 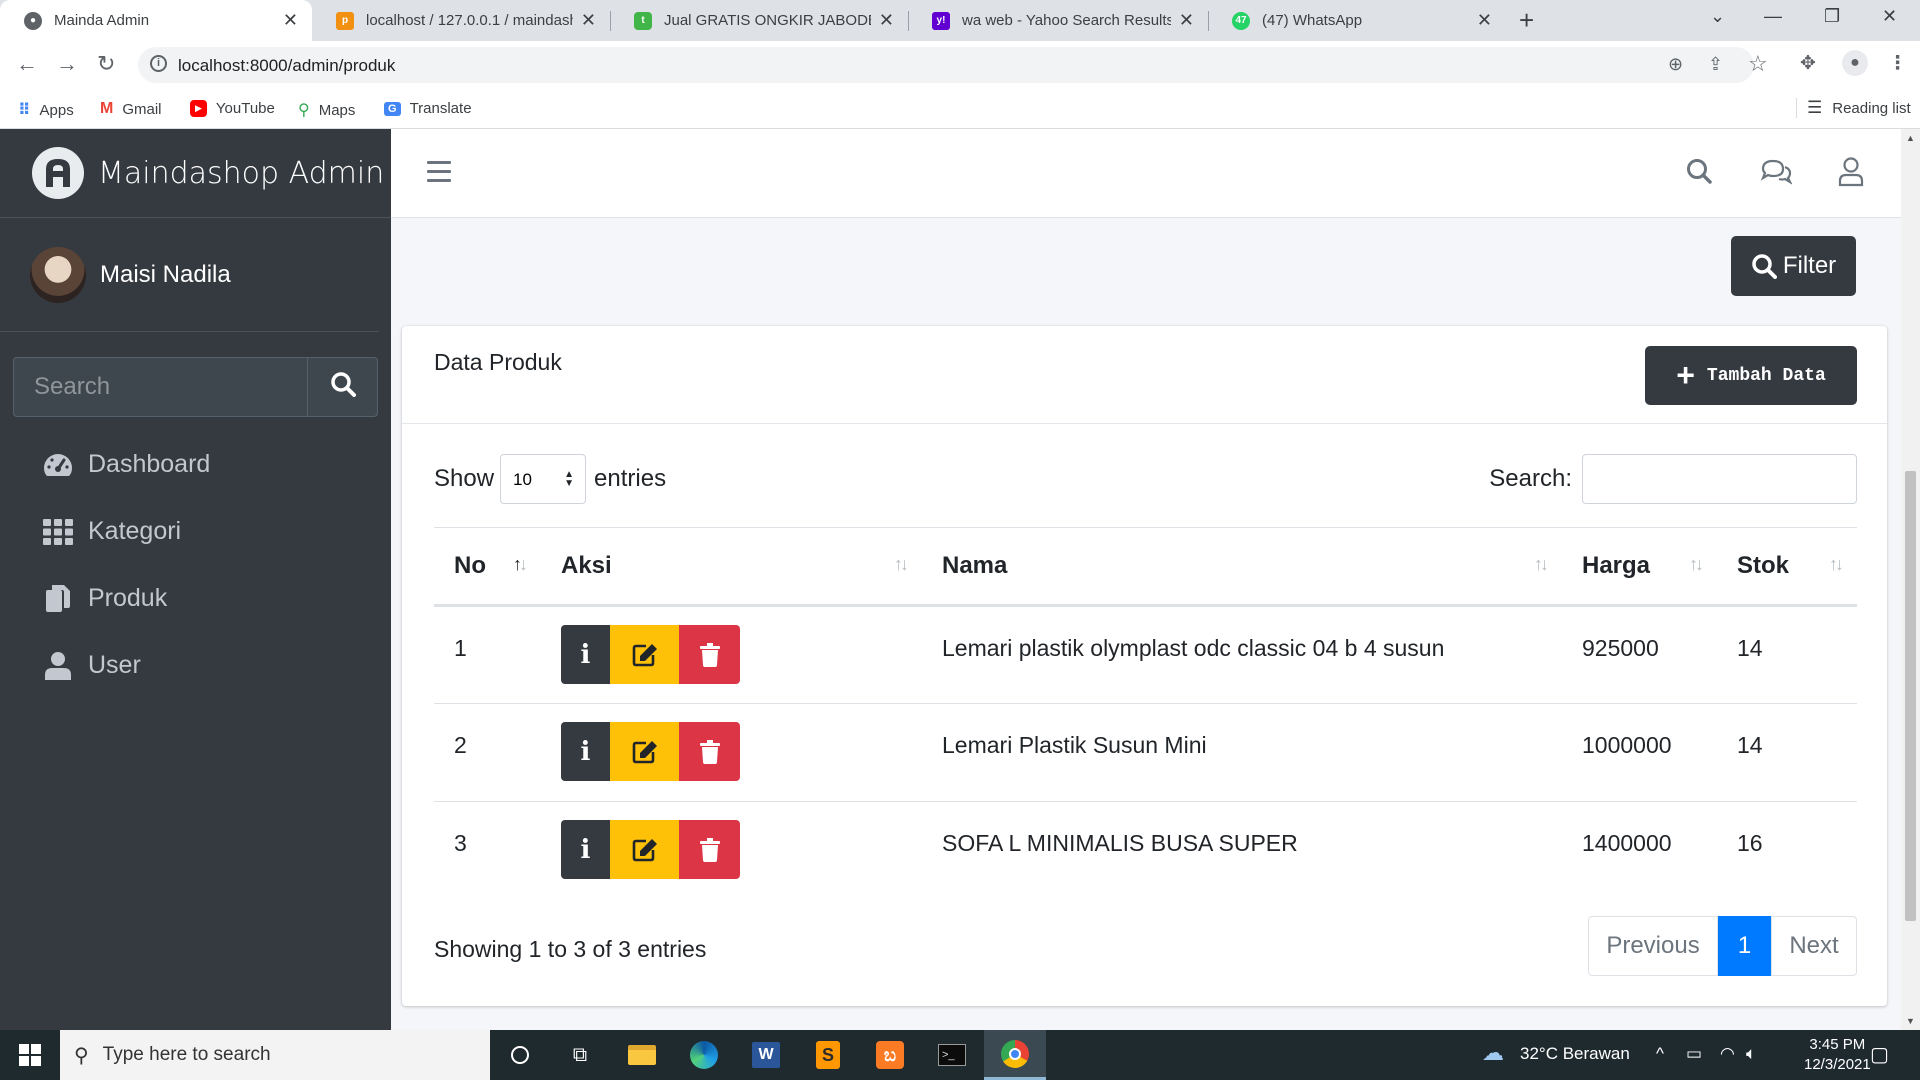 What do you see at coordinates (326, 110) in the screenshot?
I see `bookmark-maps: ⚲ Maps` at bounding box center [326, 110].